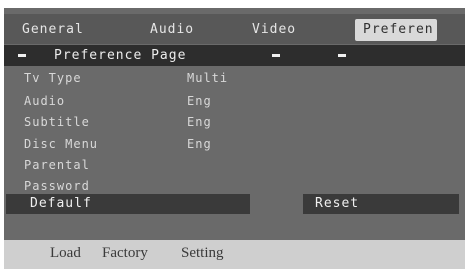 This screenshot has width=469, height=269. I want to click on setting-disc-menu: Disc Menu, so click(61, 144).